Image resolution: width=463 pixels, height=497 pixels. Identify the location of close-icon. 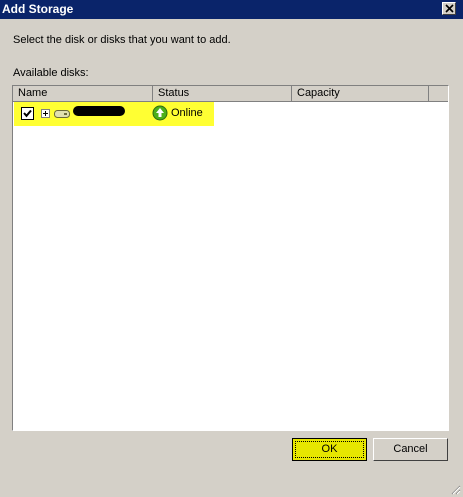
(449, 8).